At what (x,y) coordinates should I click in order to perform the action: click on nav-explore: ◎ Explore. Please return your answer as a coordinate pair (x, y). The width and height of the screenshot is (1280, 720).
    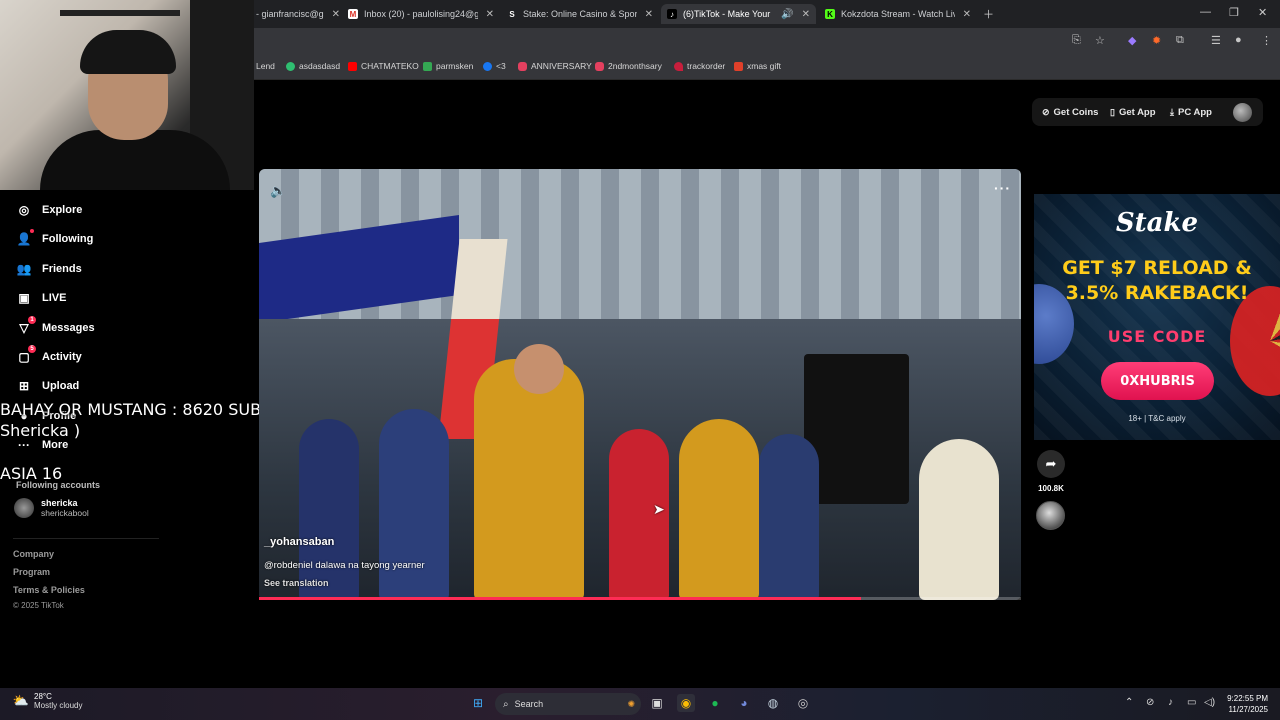
    Looking at the image, I should click on (49, 210).